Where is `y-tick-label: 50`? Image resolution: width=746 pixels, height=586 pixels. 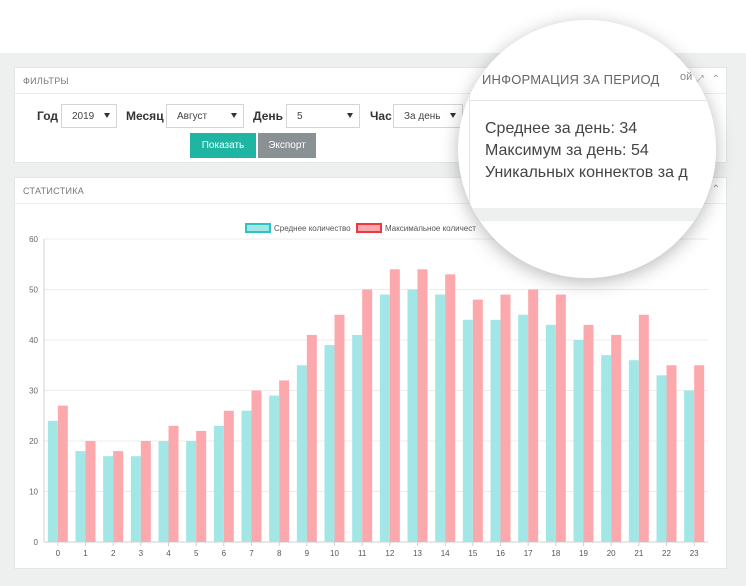
y-tick-label: 50 is located at coordinates (33, 290).